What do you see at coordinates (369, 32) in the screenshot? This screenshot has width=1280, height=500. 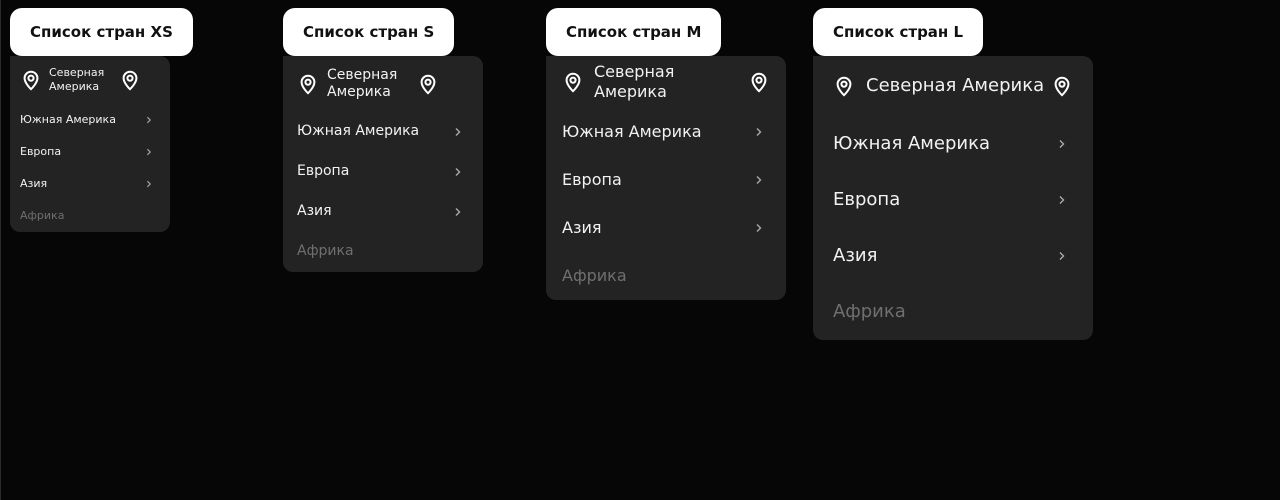 I see `list-title-button: Список стран S` at bounding box center [369, 32].